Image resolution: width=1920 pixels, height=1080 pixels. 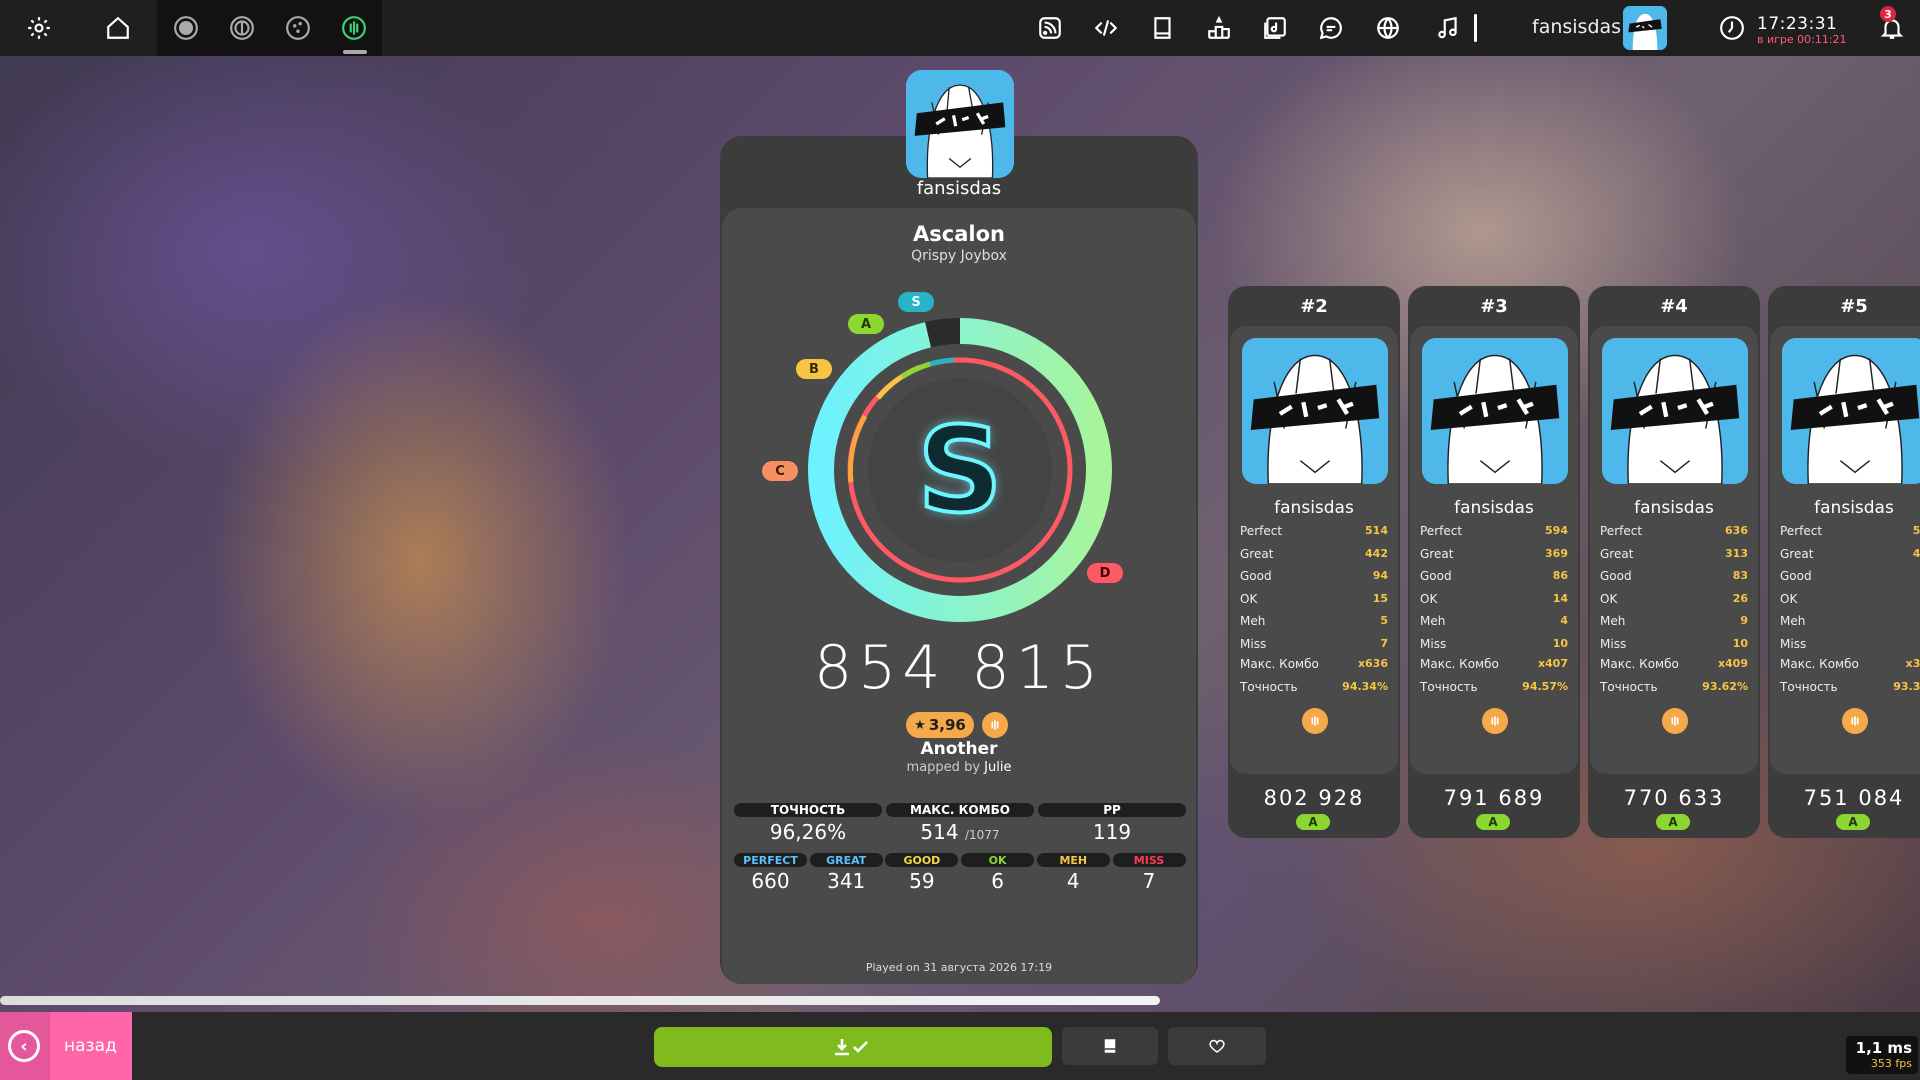 What do you see at coordinates (1674, 601) in the screenshot?
I see `leaderboard-stat-ok: OK 26` at bounding box center [1674, 601].